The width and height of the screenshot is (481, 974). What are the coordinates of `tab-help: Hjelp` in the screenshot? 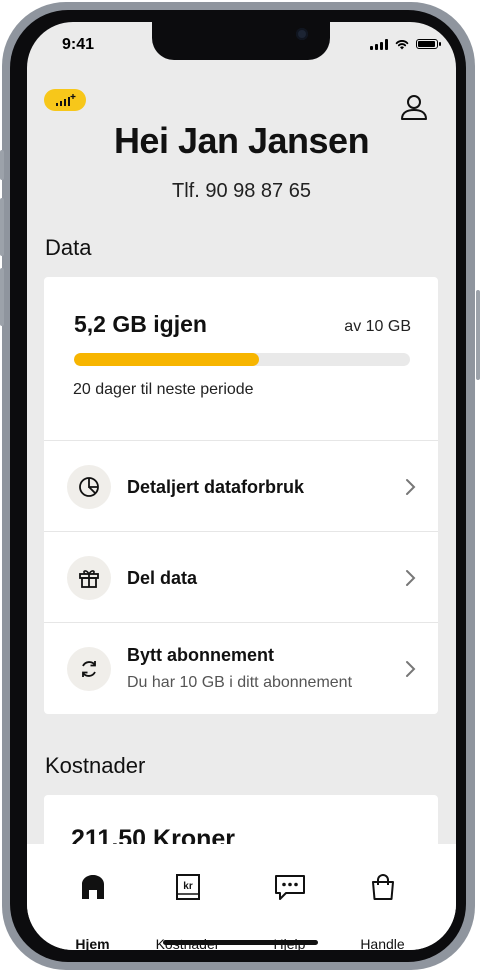 It's located at (289, 897).